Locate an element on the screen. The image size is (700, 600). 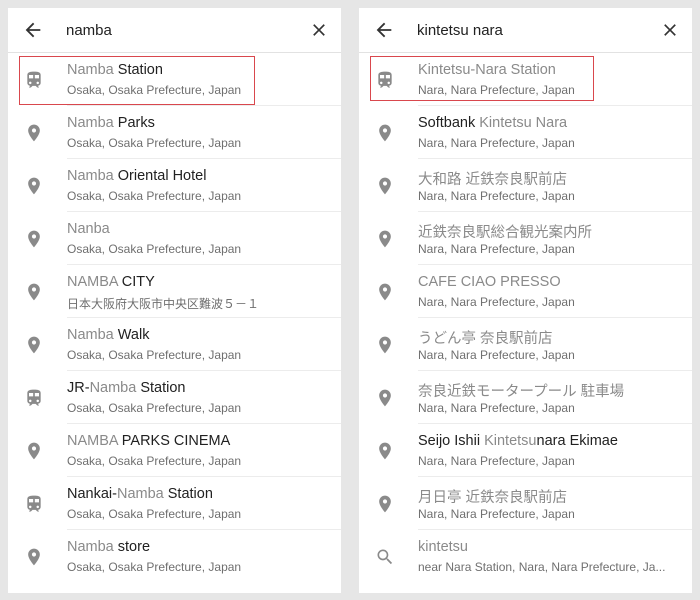
result-title: 大和路 近鉄奈良駅前店 is located at coordinates (551, 178).